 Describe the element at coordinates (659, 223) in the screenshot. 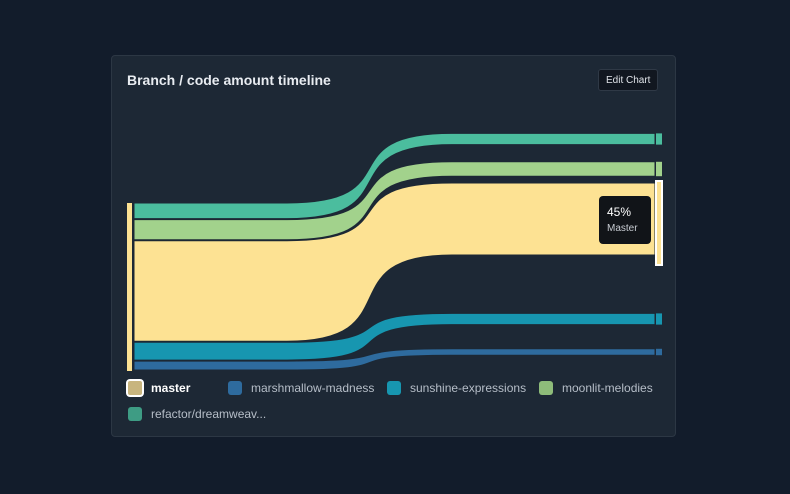

I see `node-master-end` at that location.